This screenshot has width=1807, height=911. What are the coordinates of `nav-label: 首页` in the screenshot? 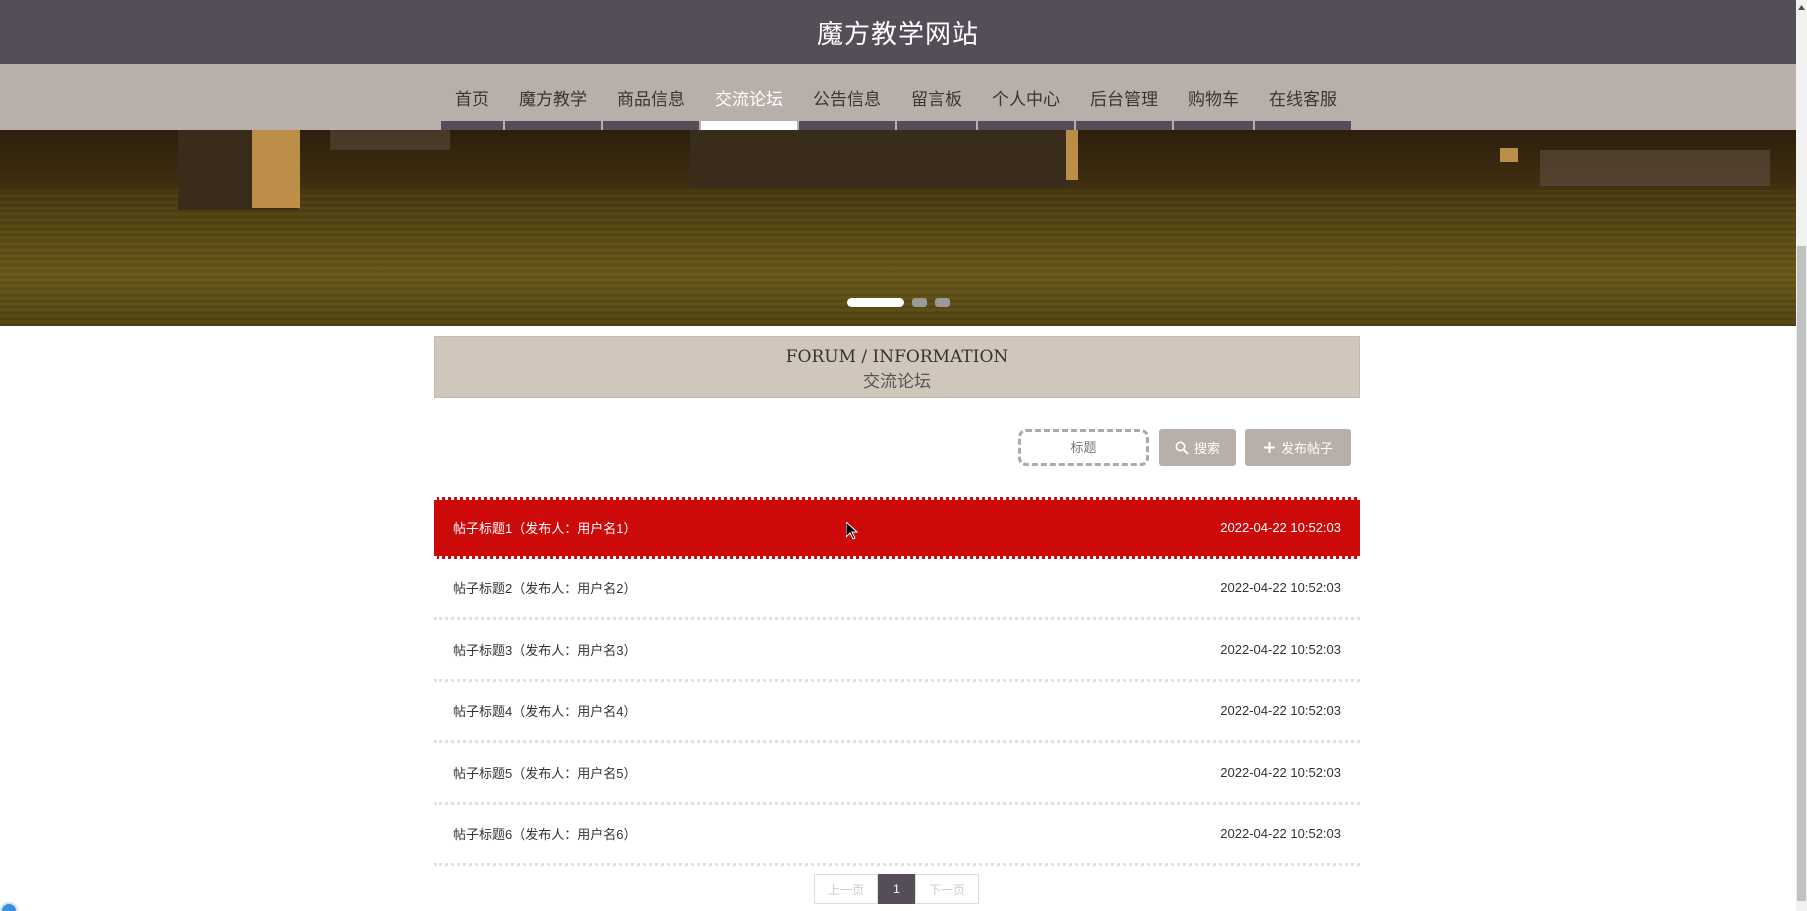 It's located at (472, 99).